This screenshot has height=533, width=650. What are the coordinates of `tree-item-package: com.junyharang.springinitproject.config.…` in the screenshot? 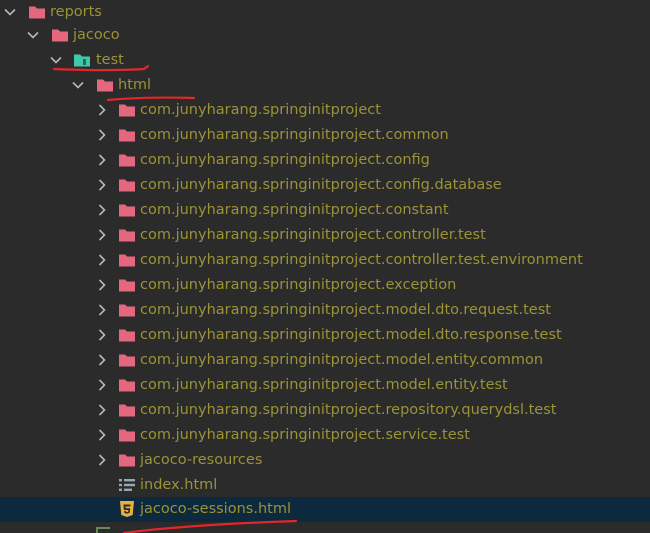 It's located at (325, 185).